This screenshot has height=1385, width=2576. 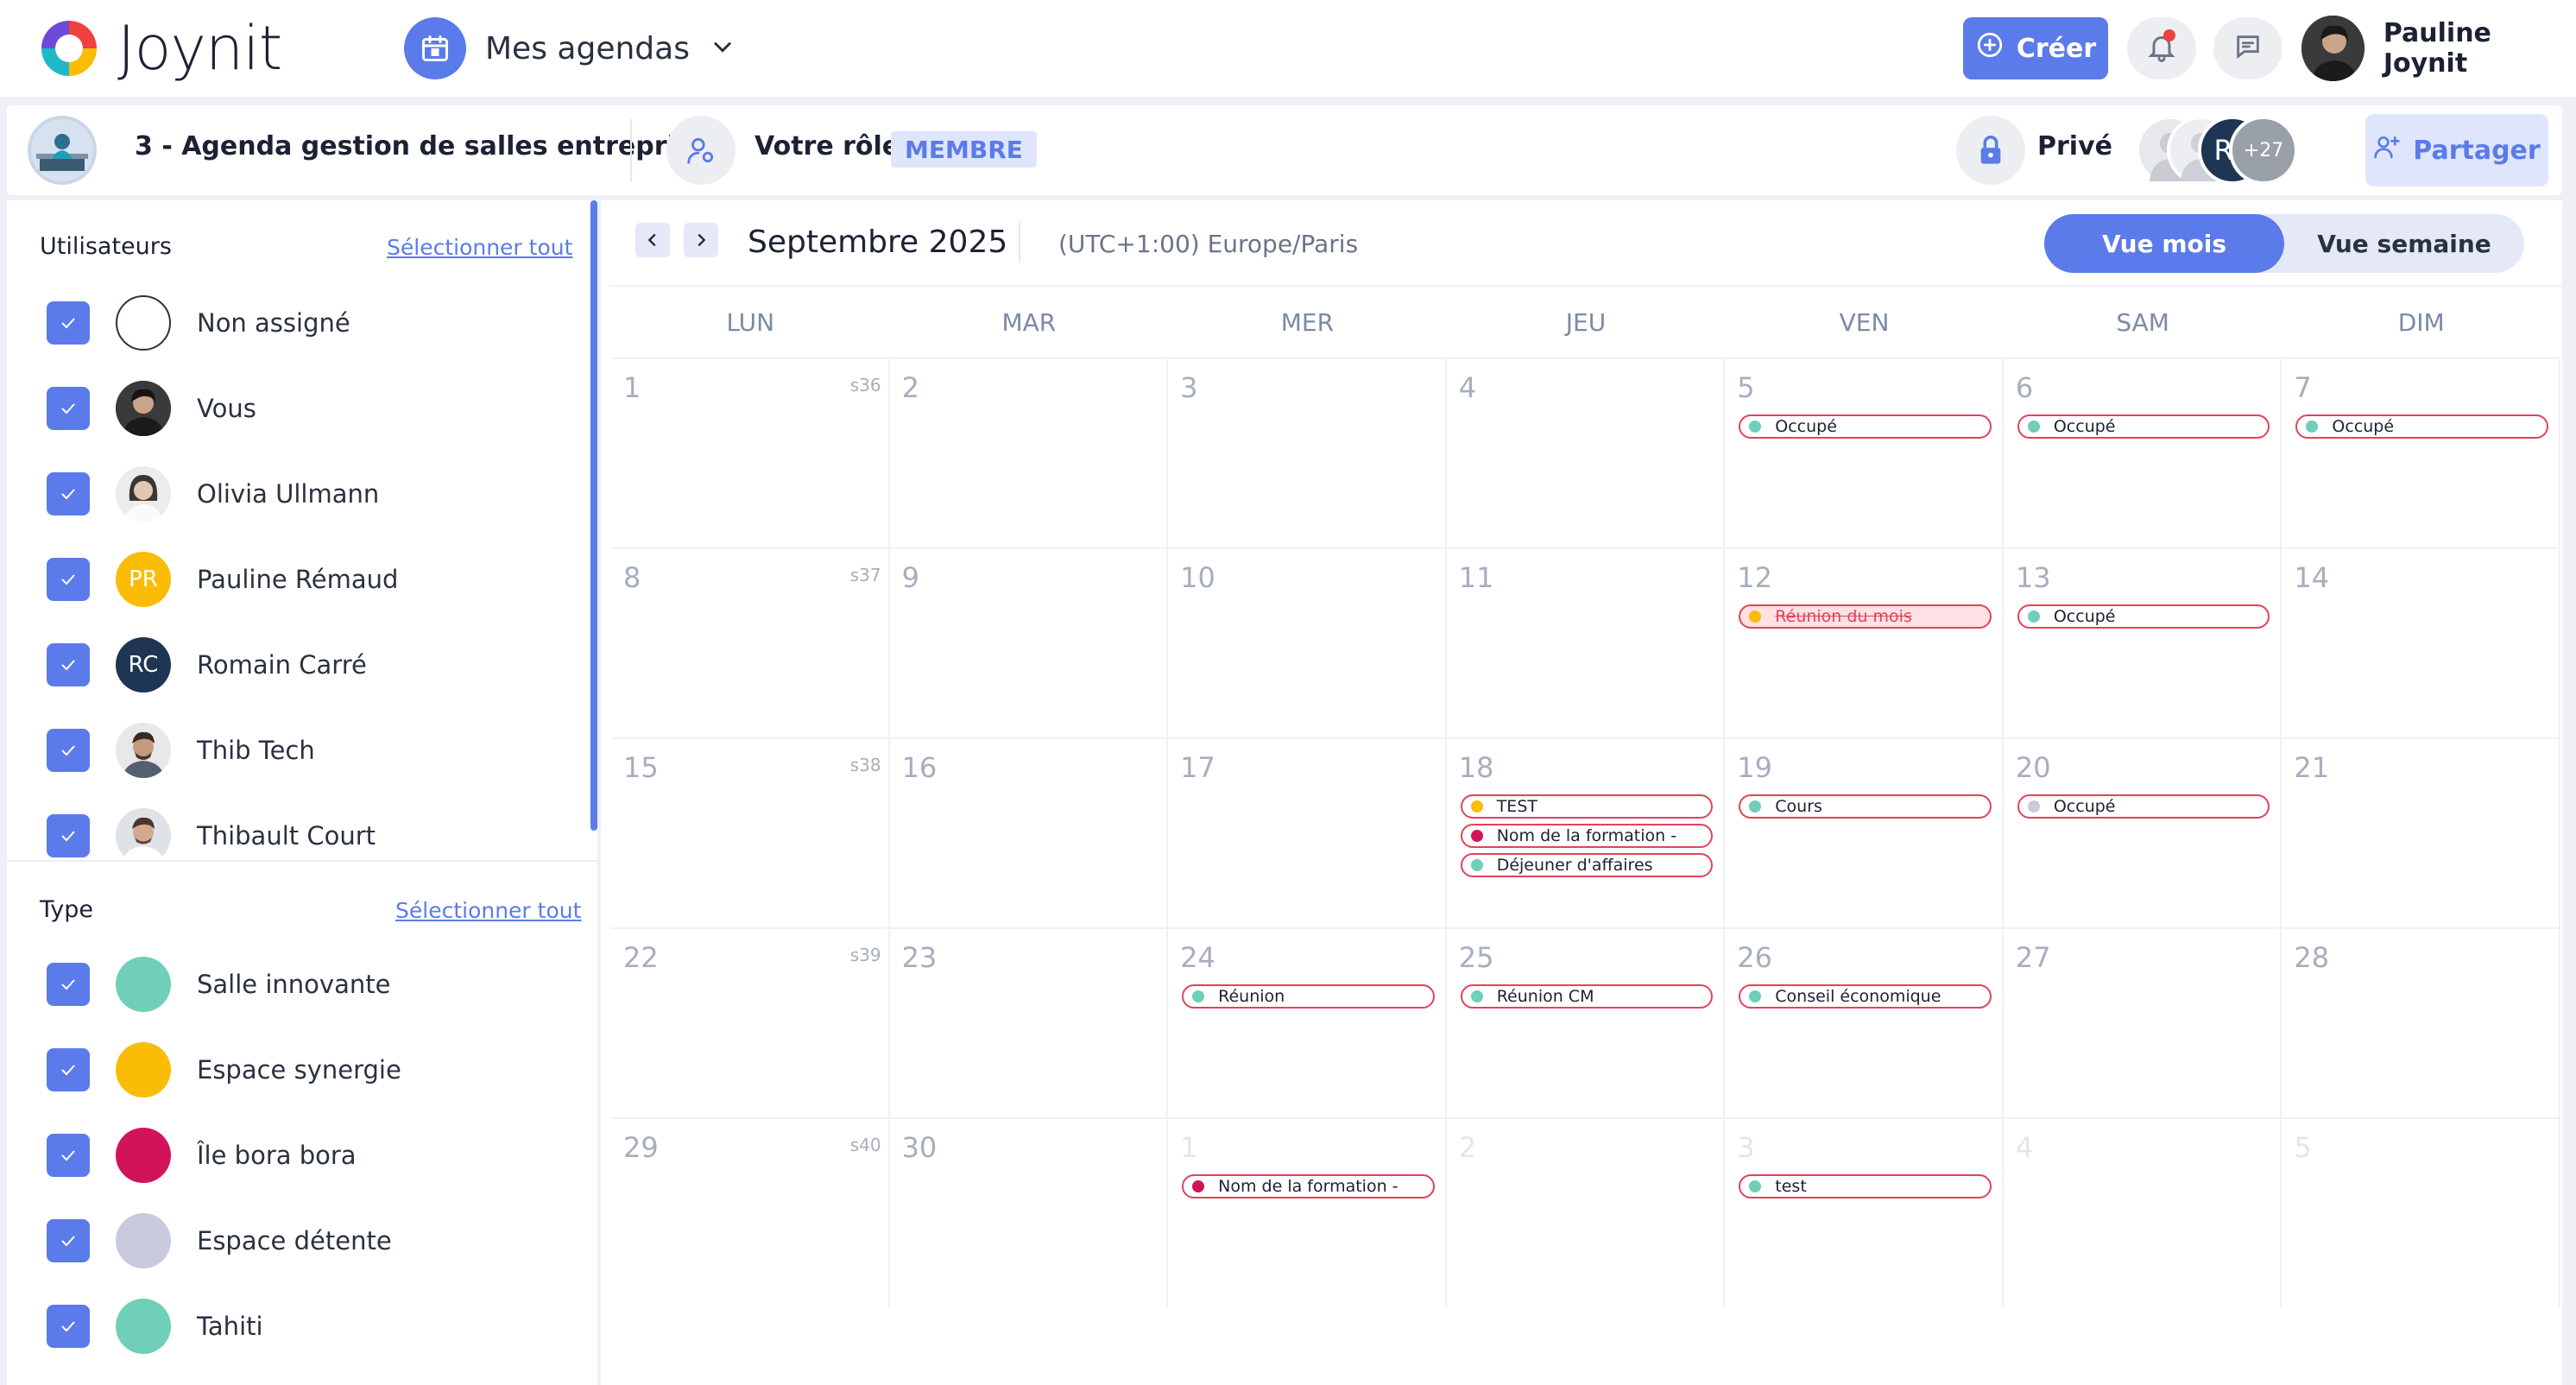 What do you see at coordinates (750, 452) in the screenshot?
I see `day-cell: 1 s36` at bounding box center [750, 452].